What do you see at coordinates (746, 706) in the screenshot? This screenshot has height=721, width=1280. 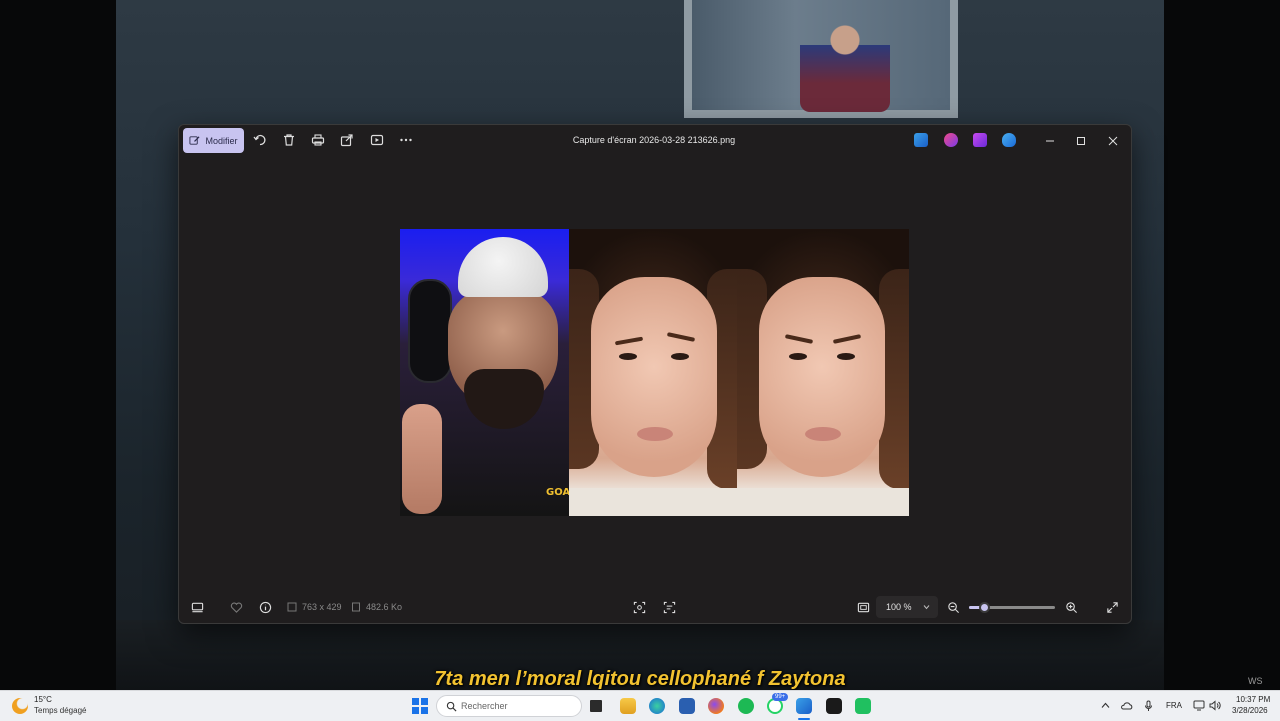 I see `spotify-icon` at bounding box center [746, 706].